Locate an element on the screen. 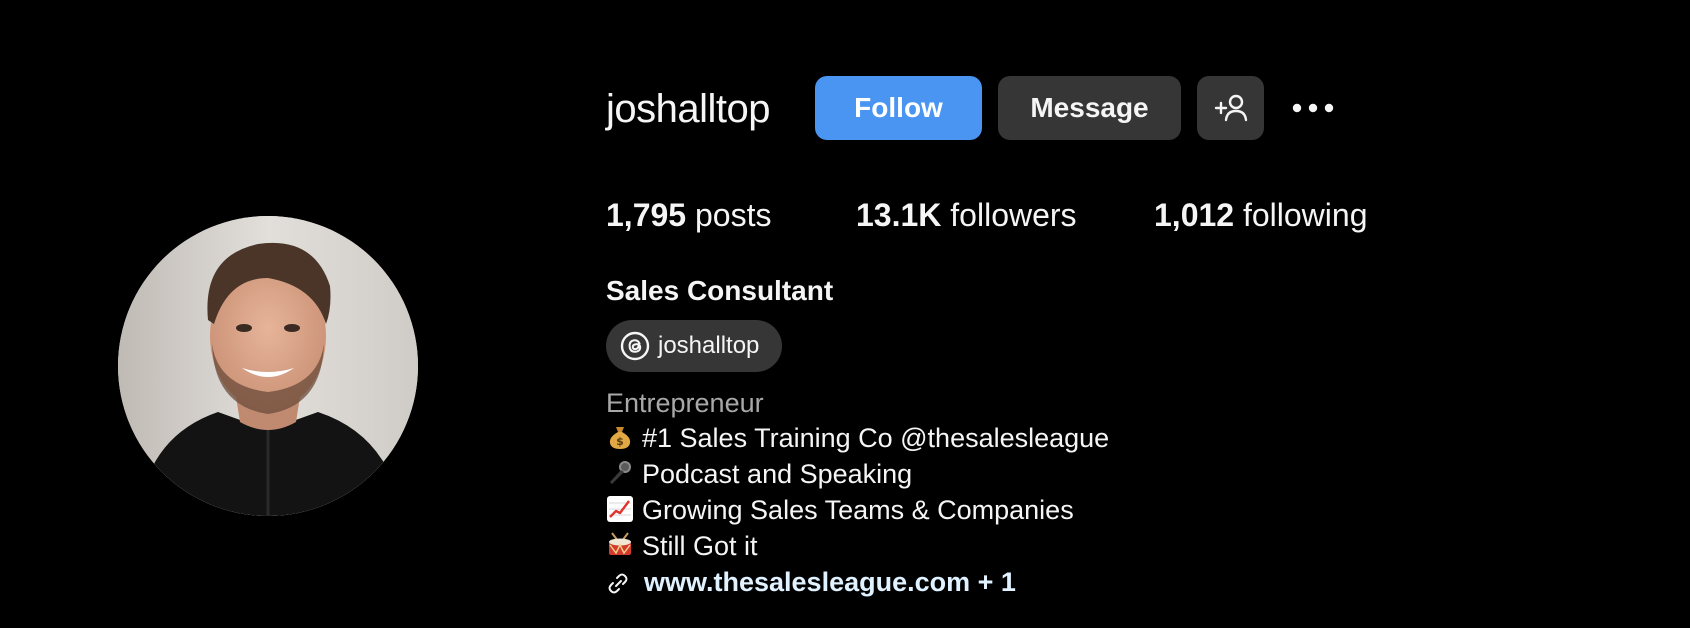  following-stat: 1,012 following is located at coordinates (1260, 215).